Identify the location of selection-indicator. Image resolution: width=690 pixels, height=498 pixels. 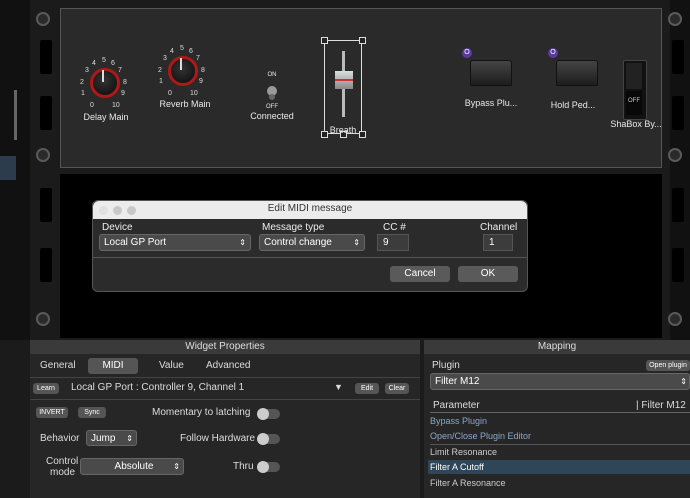
(8, 168).